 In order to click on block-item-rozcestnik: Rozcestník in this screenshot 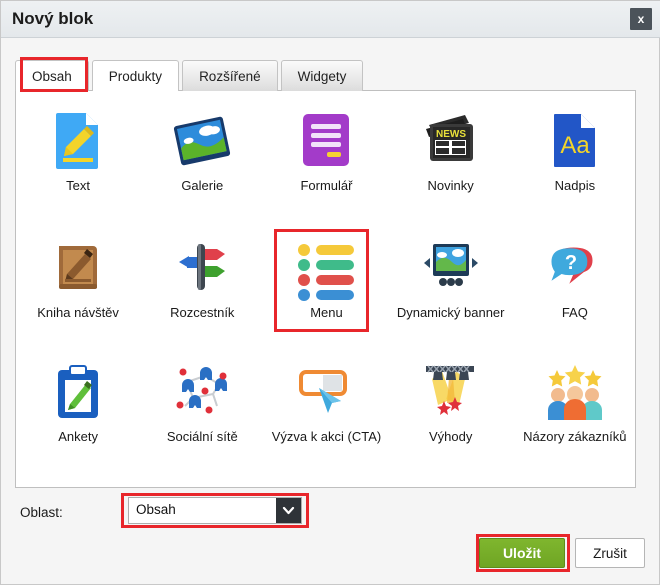, I will do `click(202, 276)`.